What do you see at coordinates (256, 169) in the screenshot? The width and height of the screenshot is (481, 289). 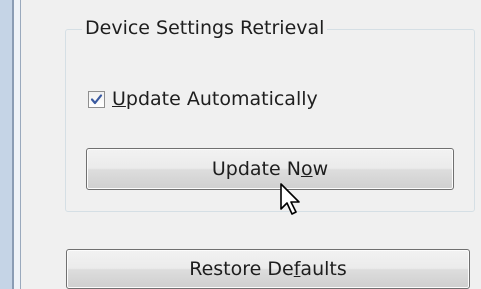 I see `button-label-part: Update N` at bounding box center [256, 169].